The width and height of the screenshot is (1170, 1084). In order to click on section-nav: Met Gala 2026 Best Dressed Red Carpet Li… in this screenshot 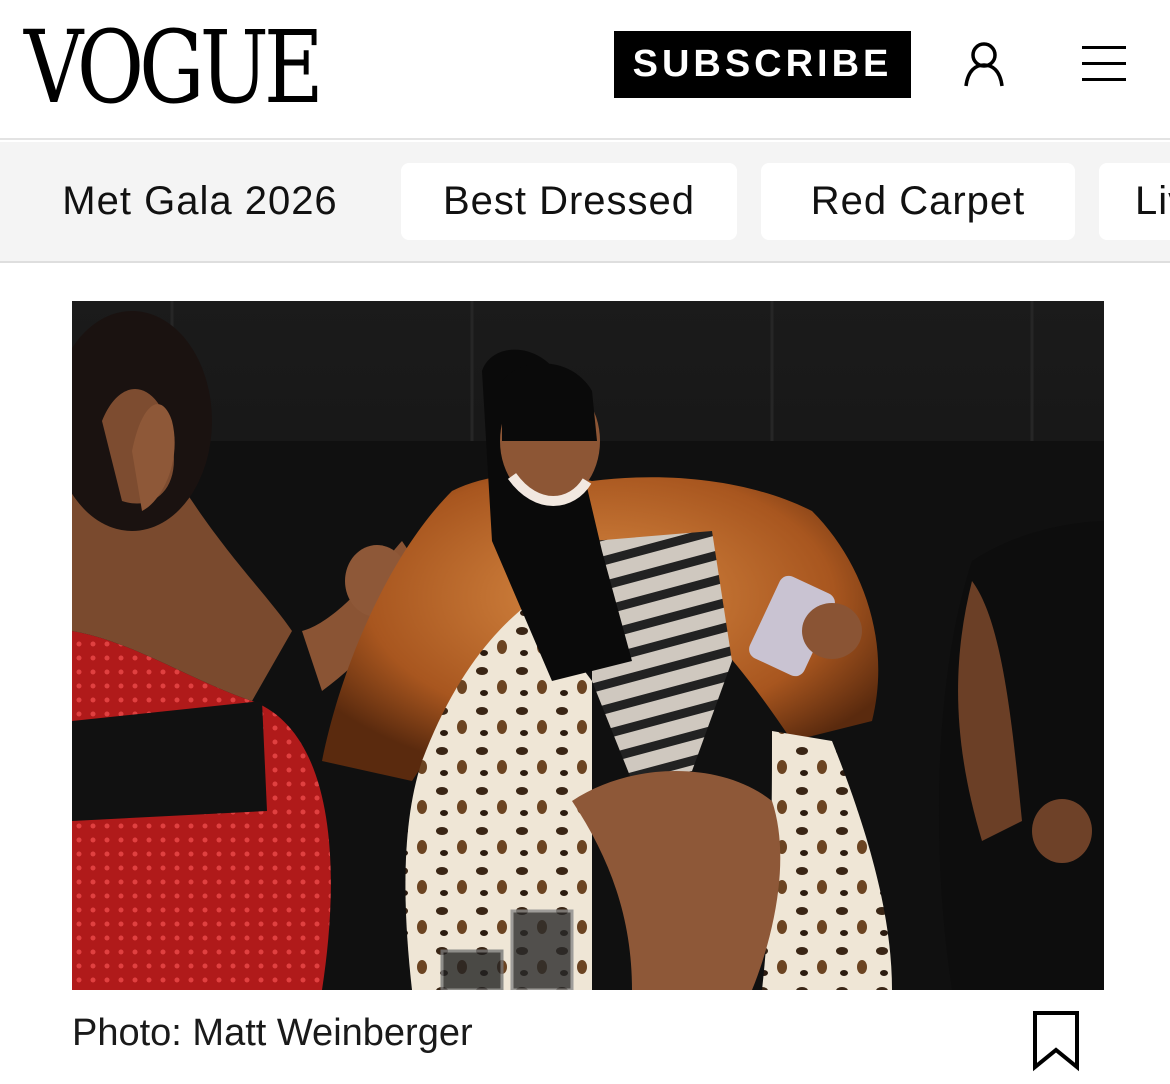, I will do `click(585, 202)`.